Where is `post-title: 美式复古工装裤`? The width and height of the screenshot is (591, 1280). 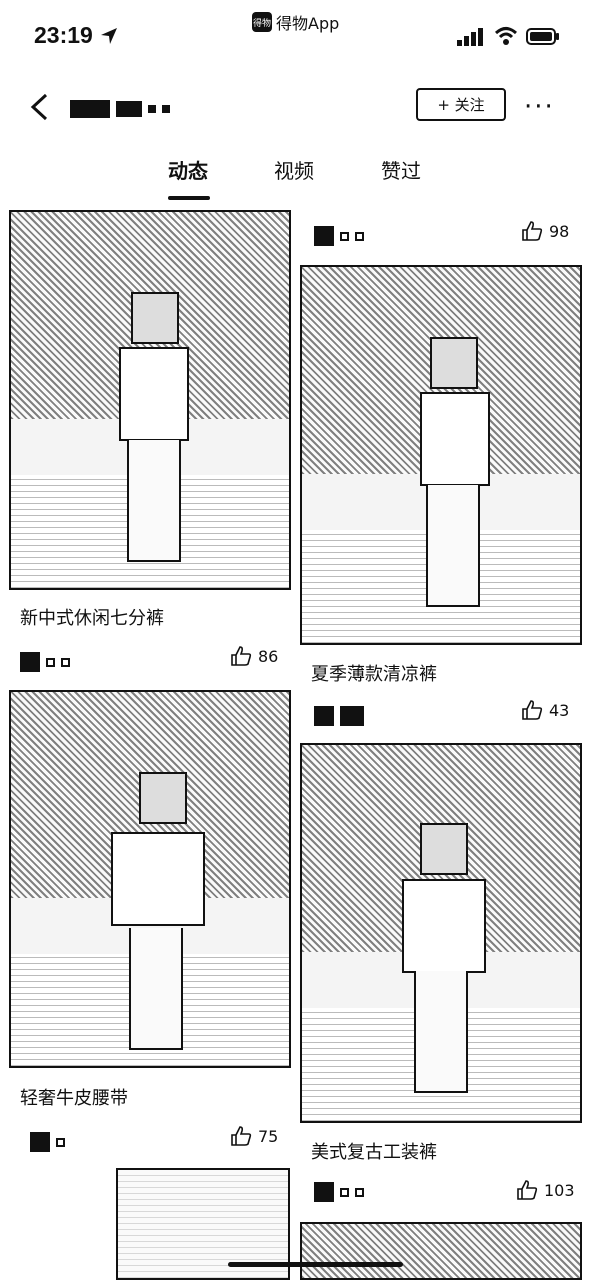
post-title: 美式复古工装裤 is located at coordinates (374, 1151).